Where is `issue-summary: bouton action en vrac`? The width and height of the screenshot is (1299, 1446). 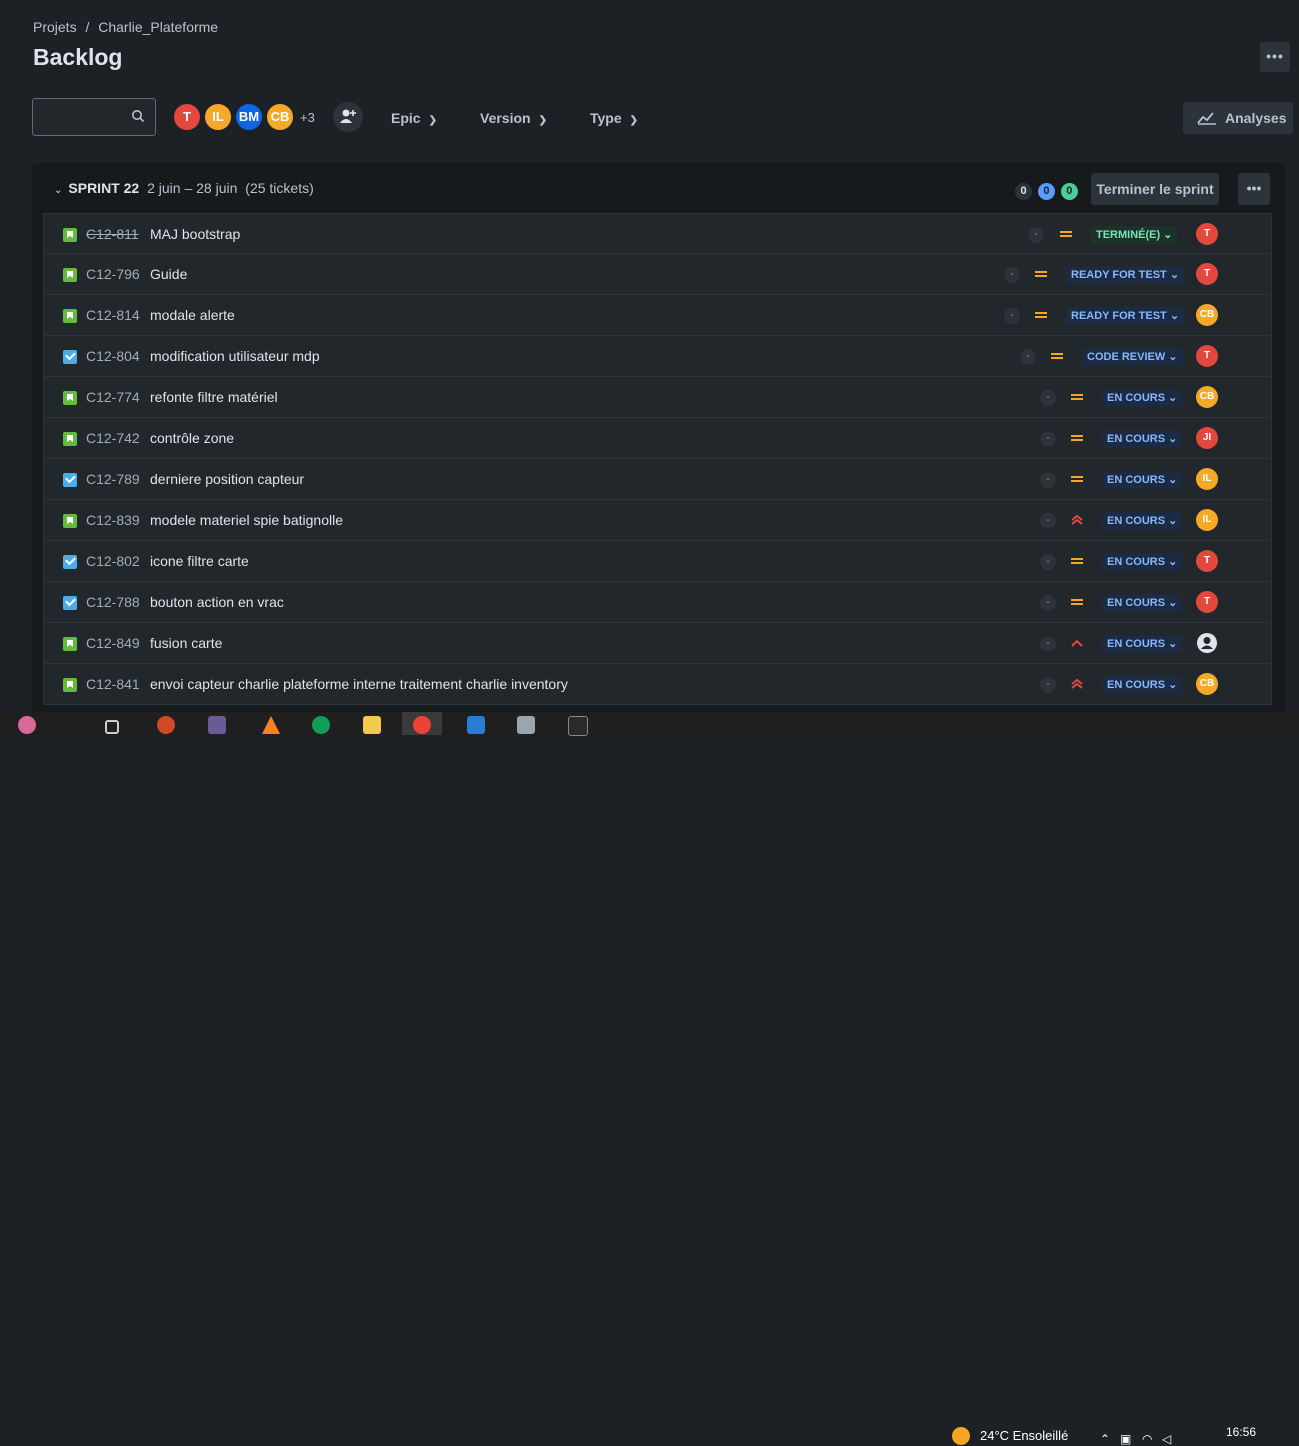
issue-summary: bouton action en vrac is located at coordinates (217, 602).